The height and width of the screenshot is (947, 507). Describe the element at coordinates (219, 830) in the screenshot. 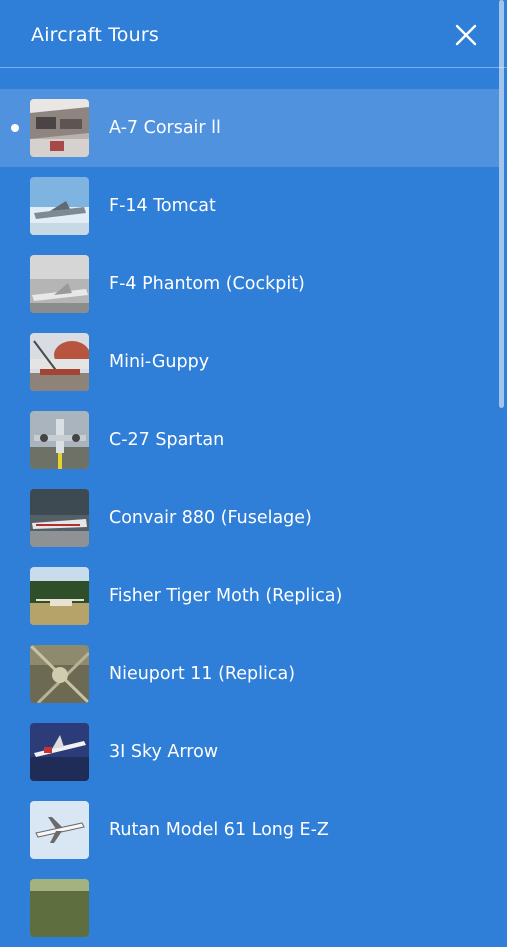

I see `tour-label: Rutan Model 61 Long E-Z` at that location.